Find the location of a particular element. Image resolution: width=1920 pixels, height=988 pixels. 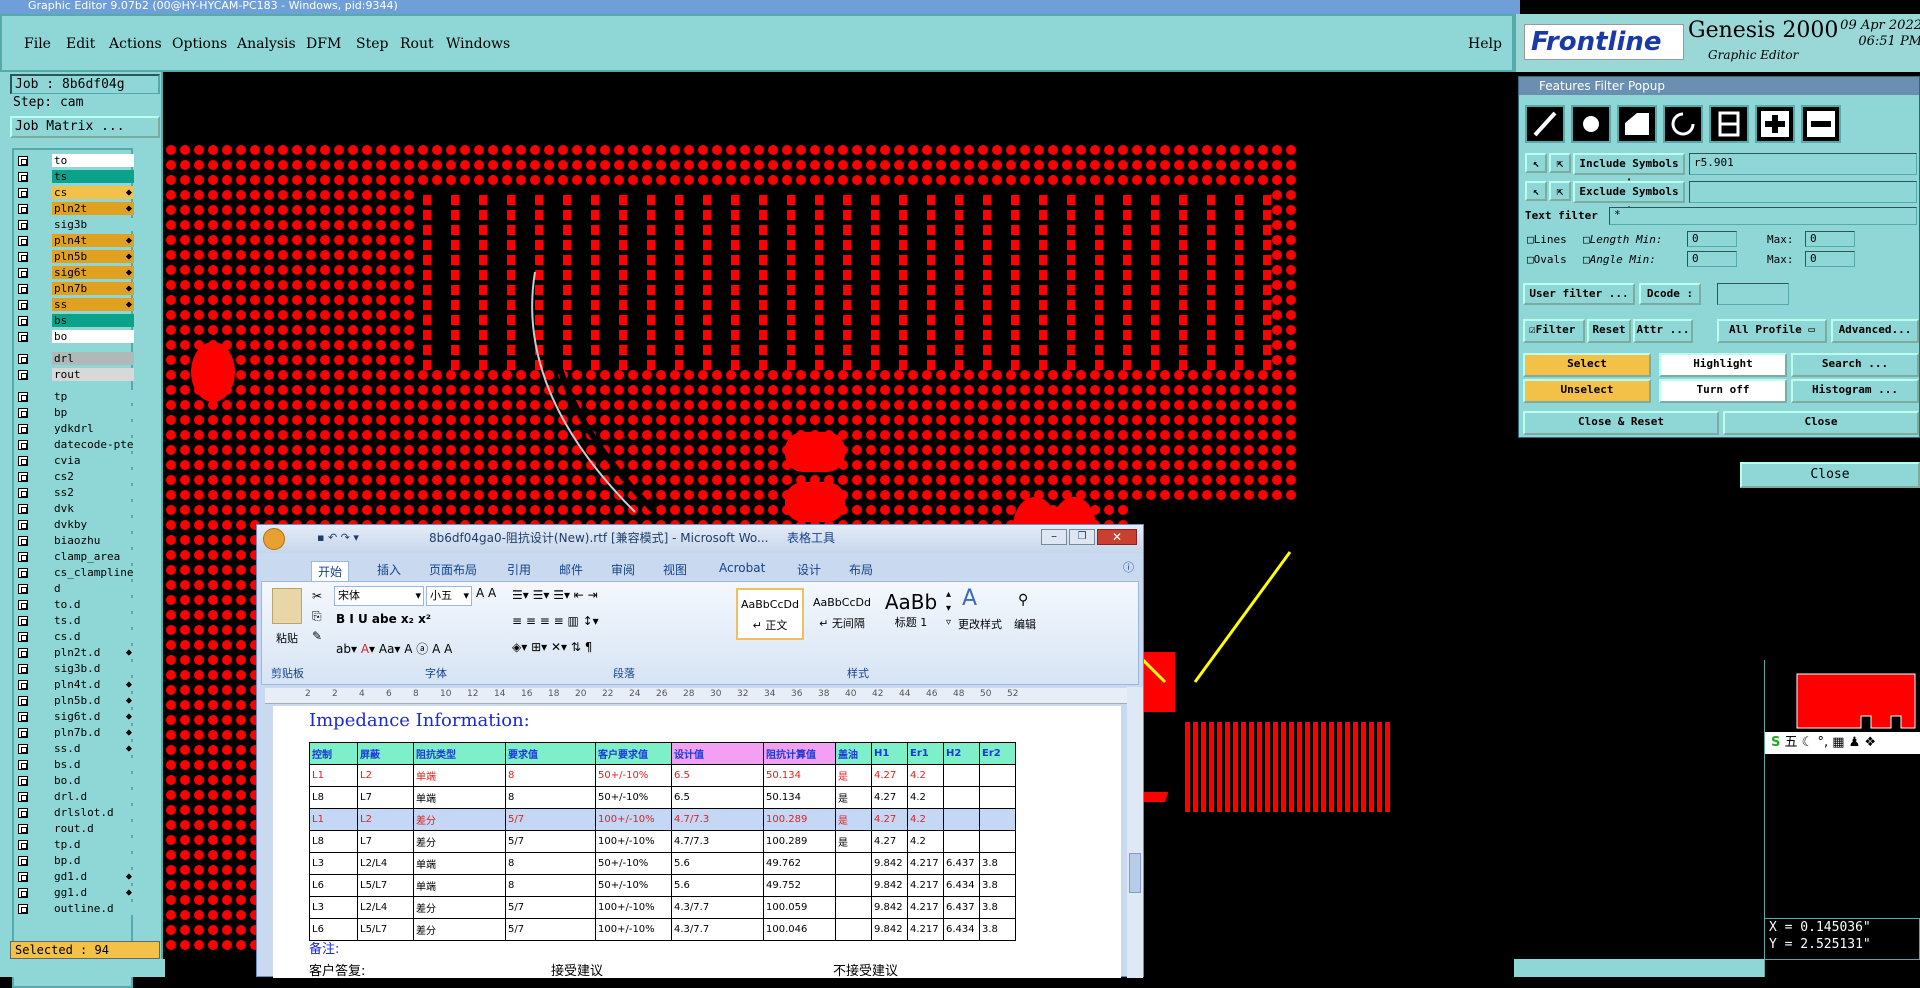

layer-name: ss2 is located at coordinates (93, 492).